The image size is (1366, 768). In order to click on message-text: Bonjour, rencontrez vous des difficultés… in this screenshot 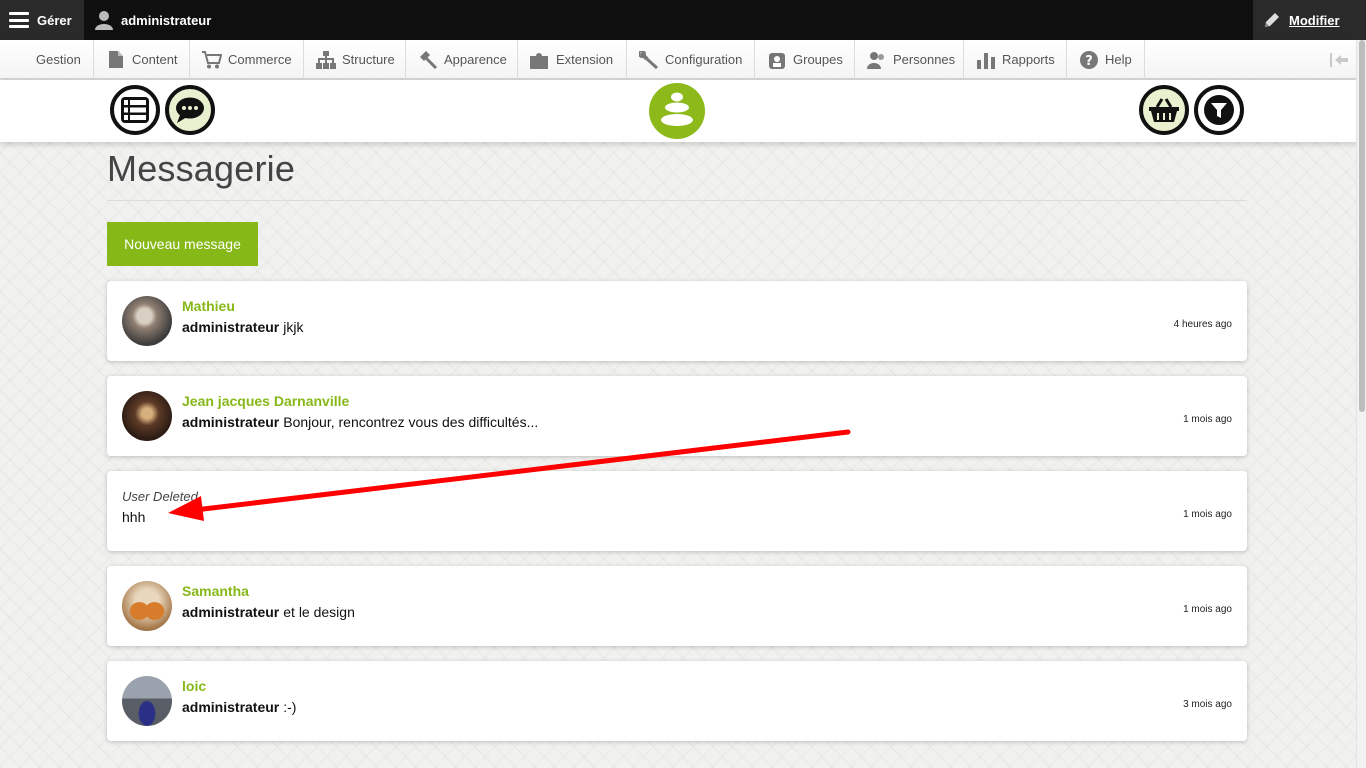, I will do `click(411, 422)`.